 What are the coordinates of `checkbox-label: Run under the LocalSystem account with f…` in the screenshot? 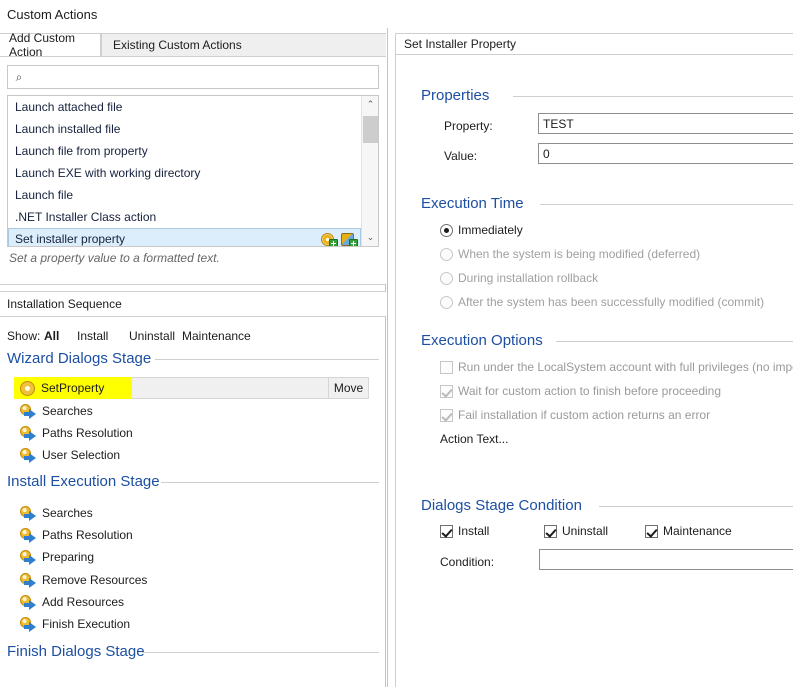 It's located at (625, 367).